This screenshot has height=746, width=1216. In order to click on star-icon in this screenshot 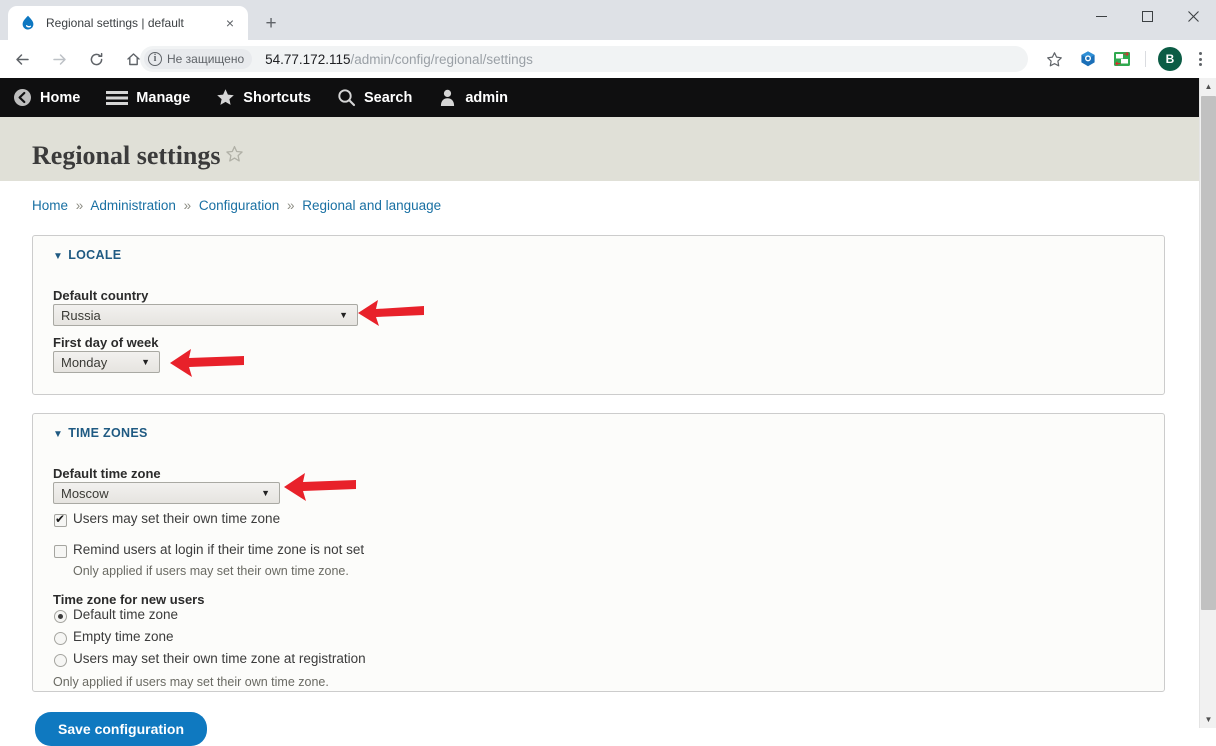, I will do `click(225, 97)`.